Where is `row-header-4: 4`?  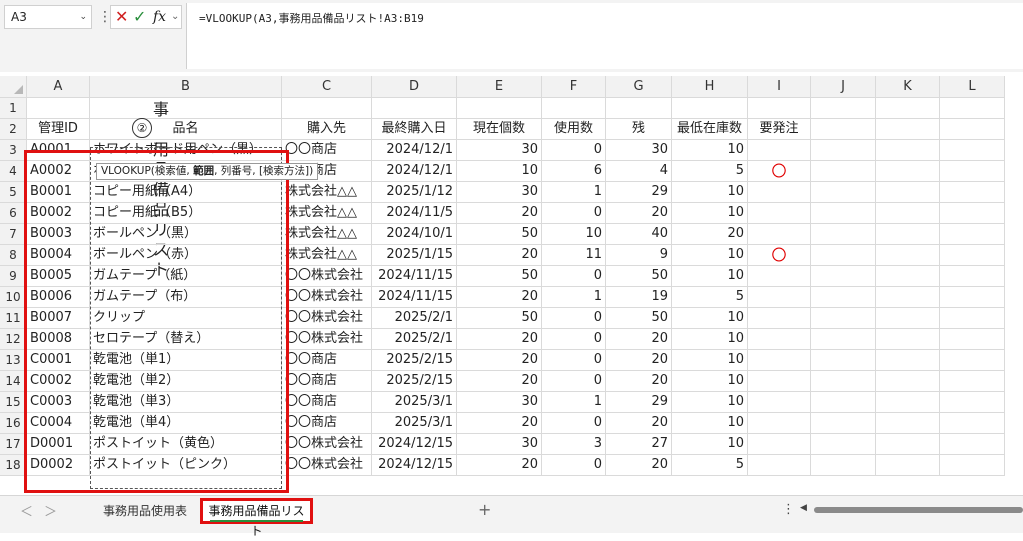
row-header-4: 4 is located at coordinates (13, 171).